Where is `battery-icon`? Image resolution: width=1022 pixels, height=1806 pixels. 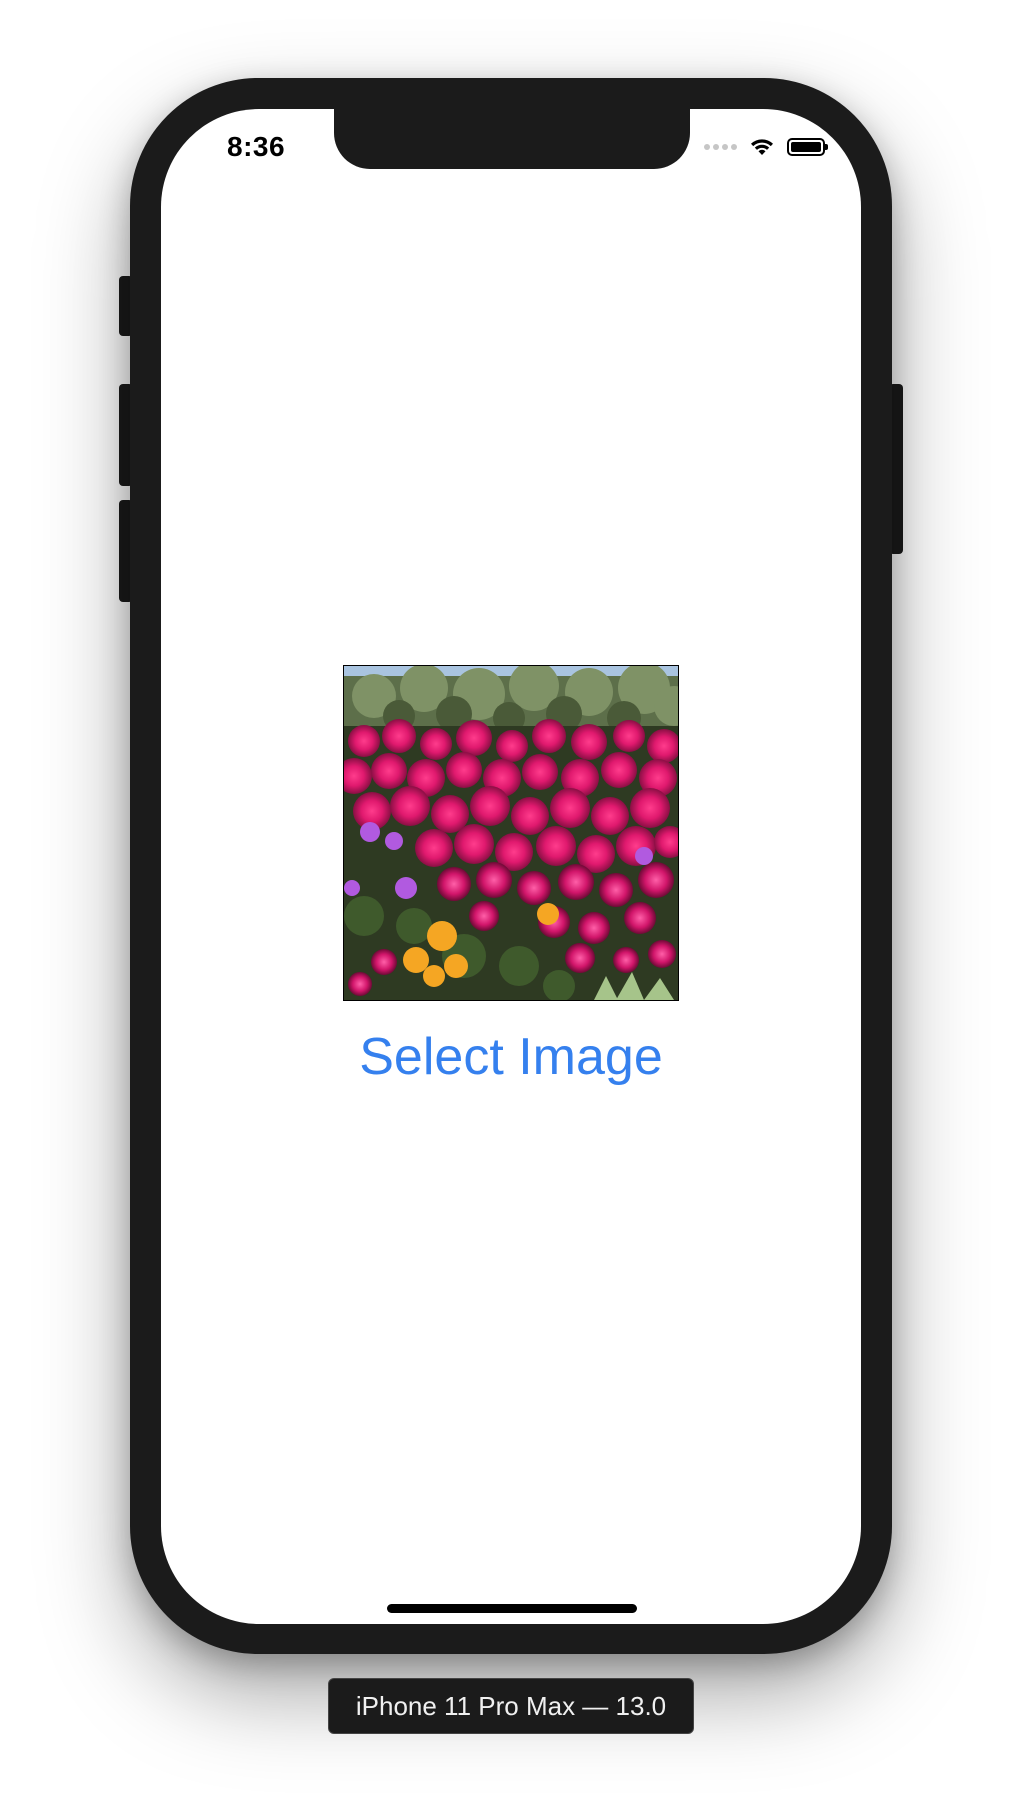 battery-icon is located at coordinates (807, 147).